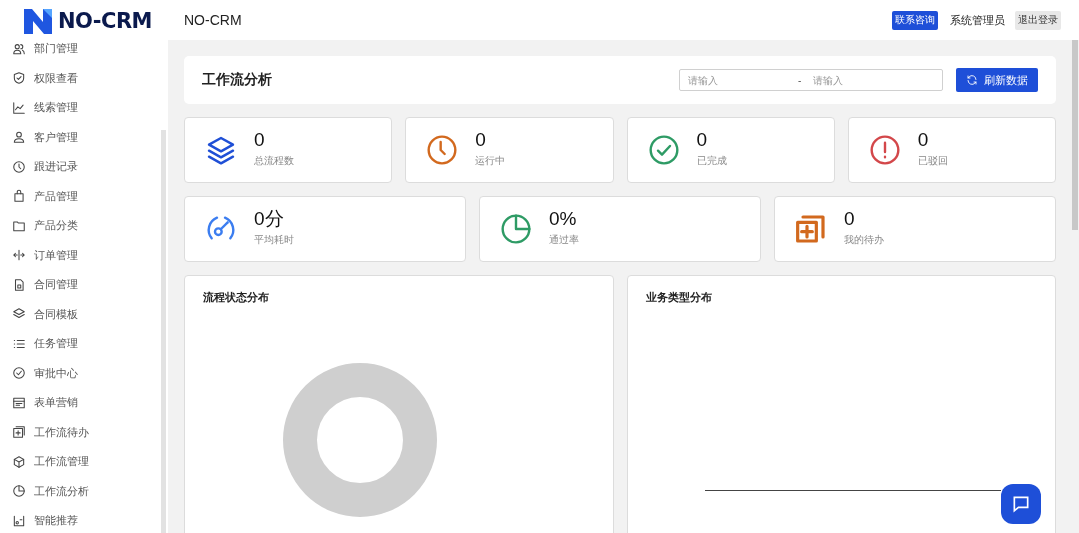  Describe the element at coordinates (84, 108) in the screenshot. I see `sidebar-item: 线索管理` at that location.